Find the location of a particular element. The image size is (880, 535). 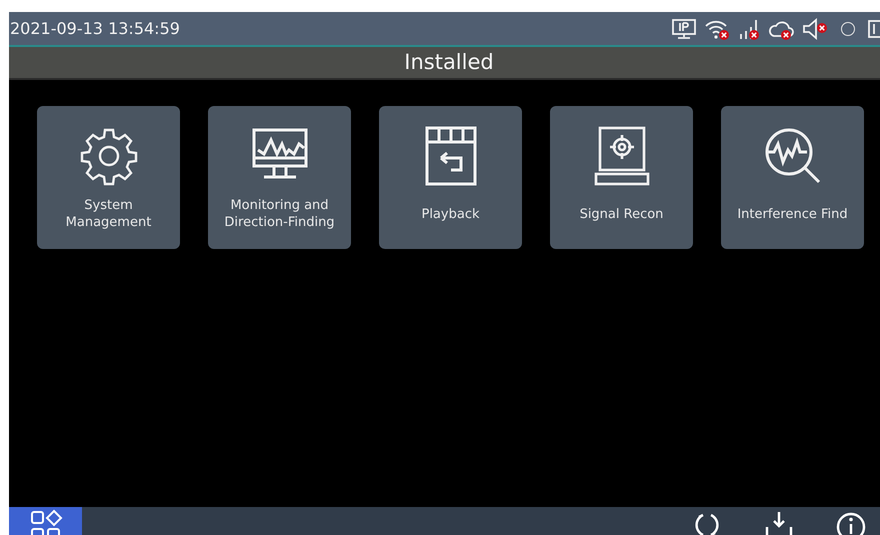

app-tile: Playback is located at coordinates (450, 177).